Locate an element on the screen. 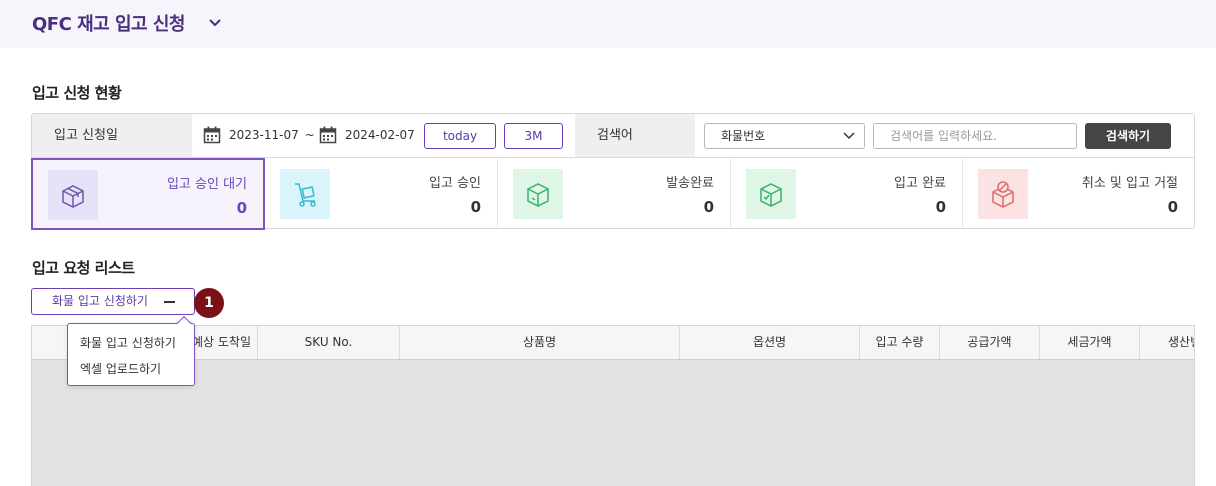  menu-item-cargo-request: 화물 입고 신청하기 is located at coordinates (128, 342).